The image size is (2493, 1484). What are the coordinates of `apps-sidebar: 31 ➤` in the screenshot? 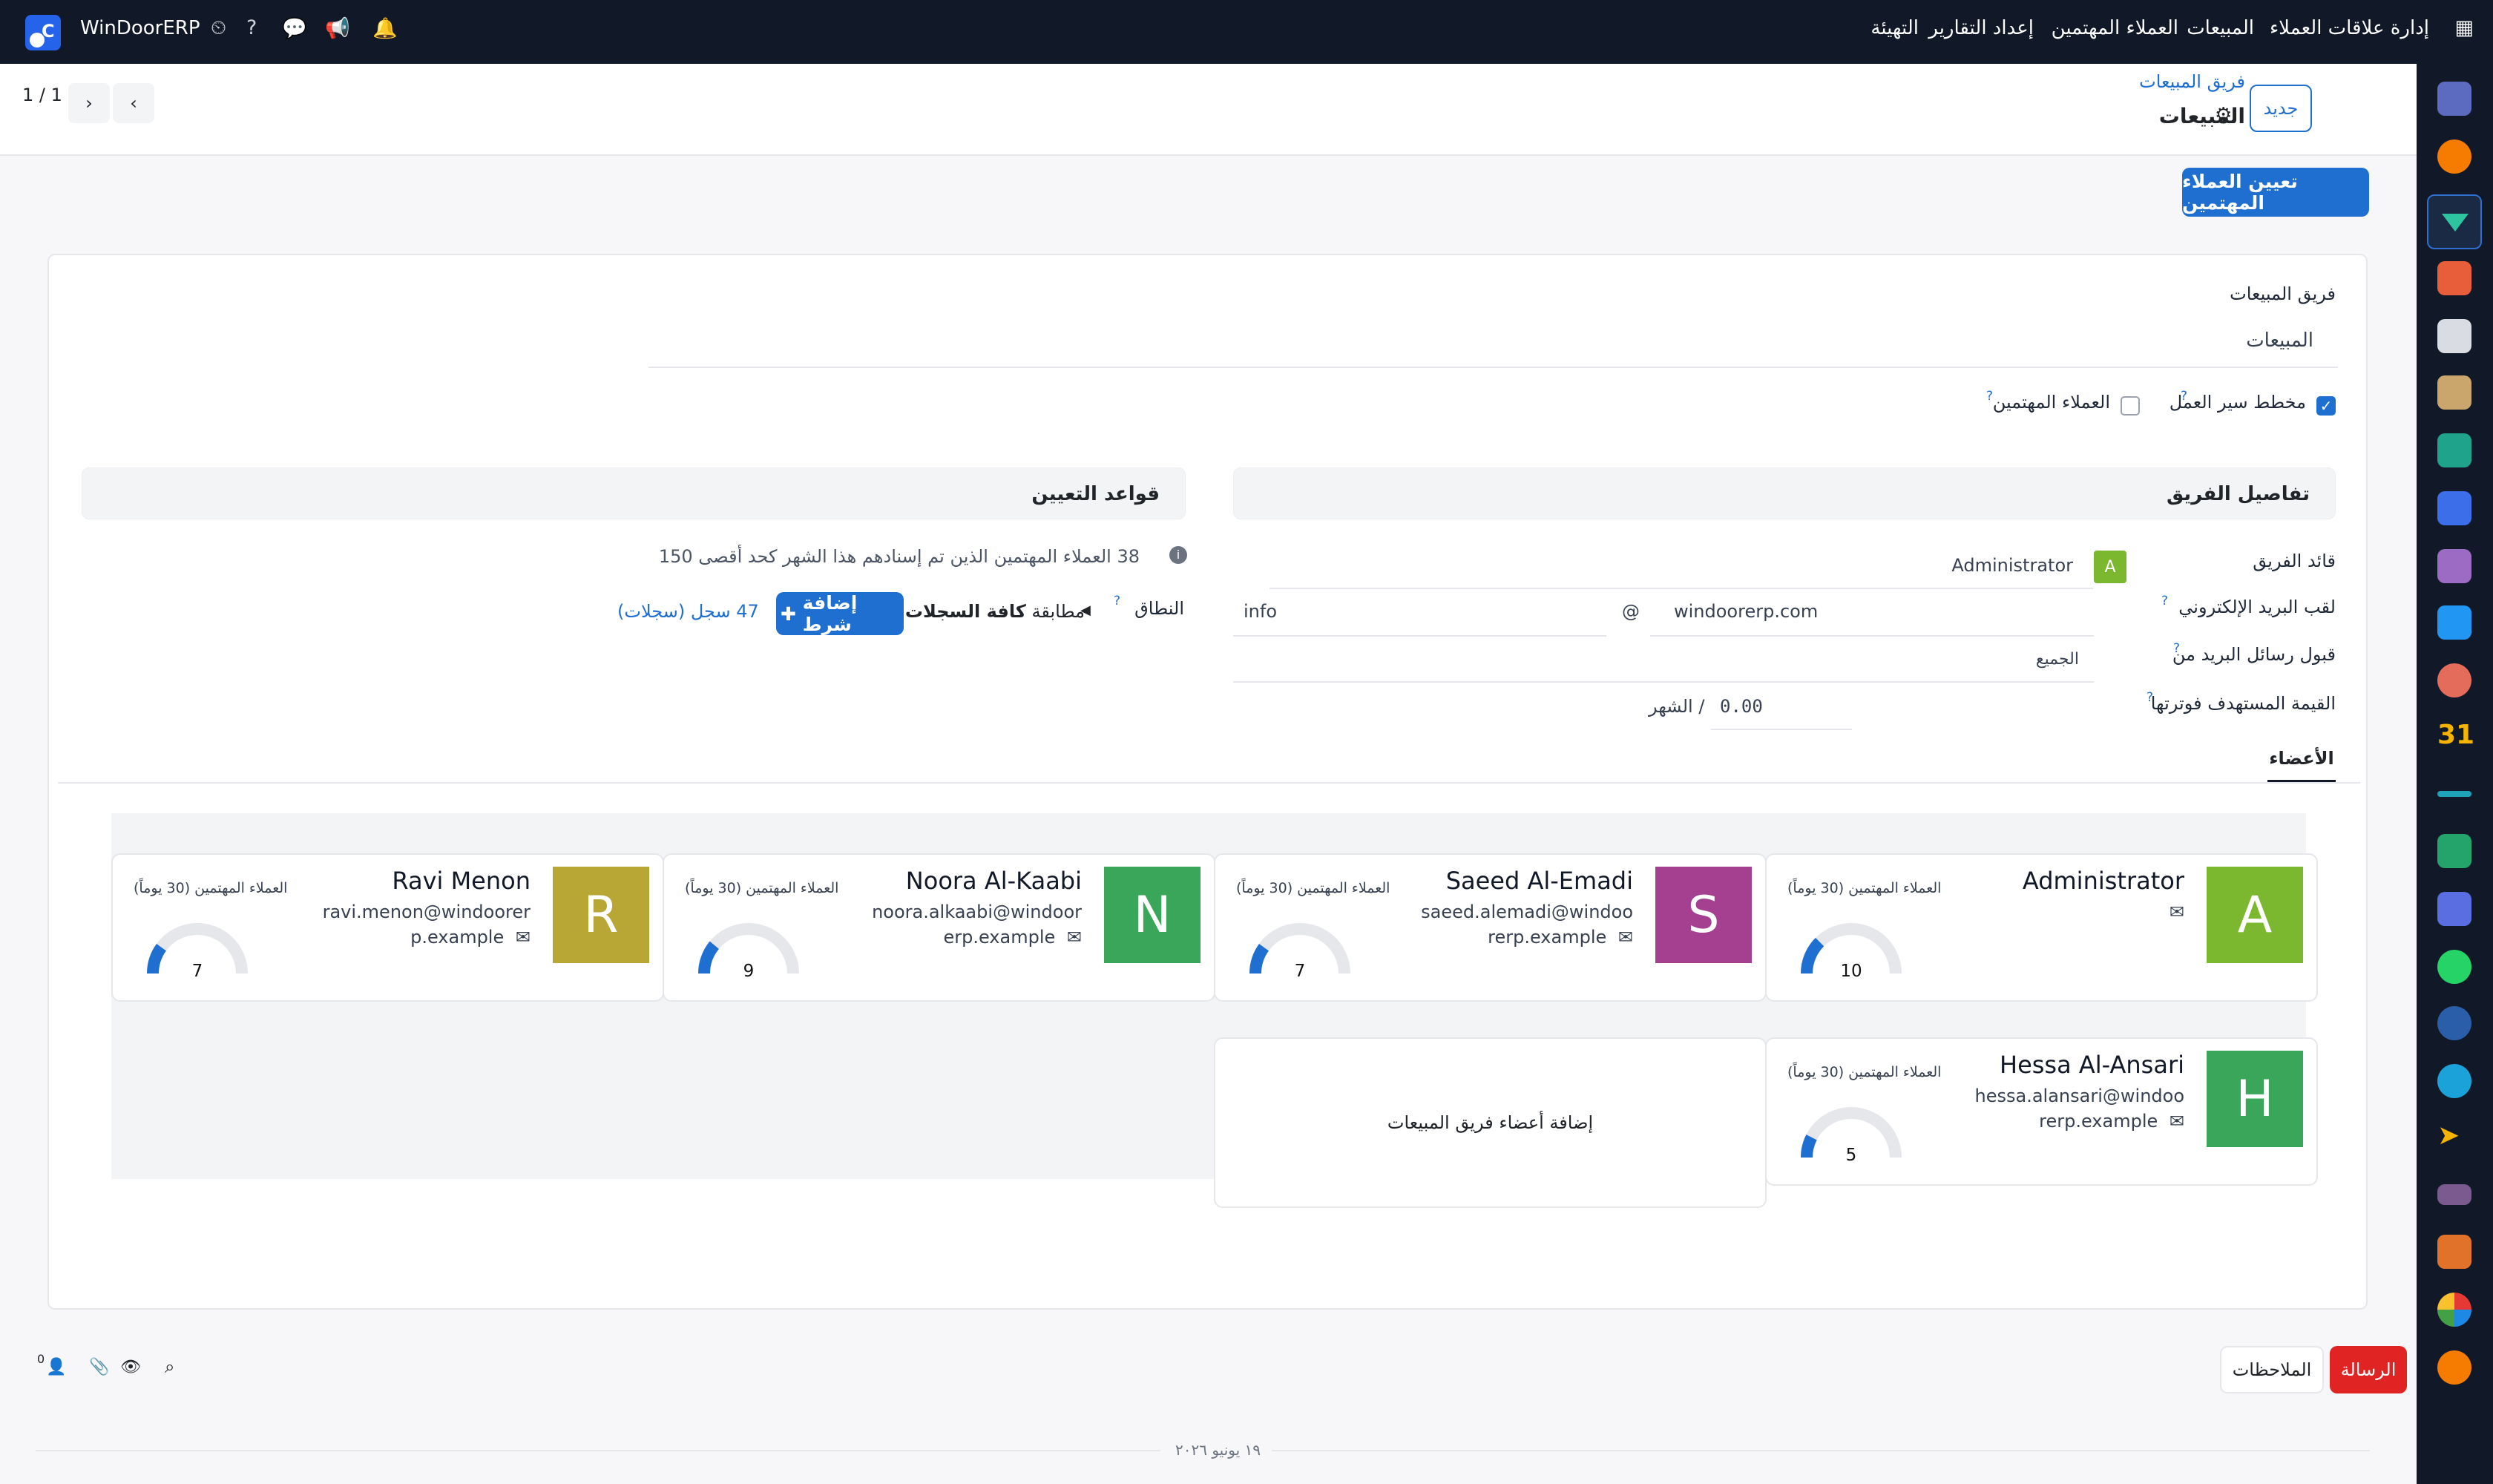 It's located at (2455, 774).